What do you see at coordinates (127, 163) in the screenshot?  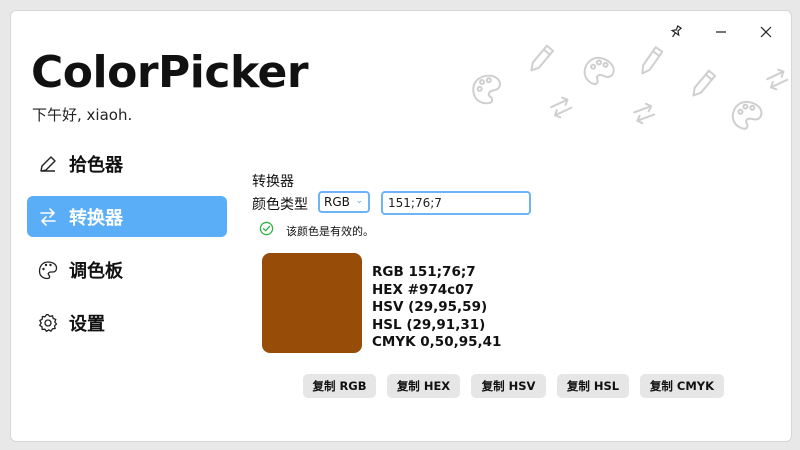 I see `sidebar-item-color-picker: 拾色器` at bounding box center [127, 163].